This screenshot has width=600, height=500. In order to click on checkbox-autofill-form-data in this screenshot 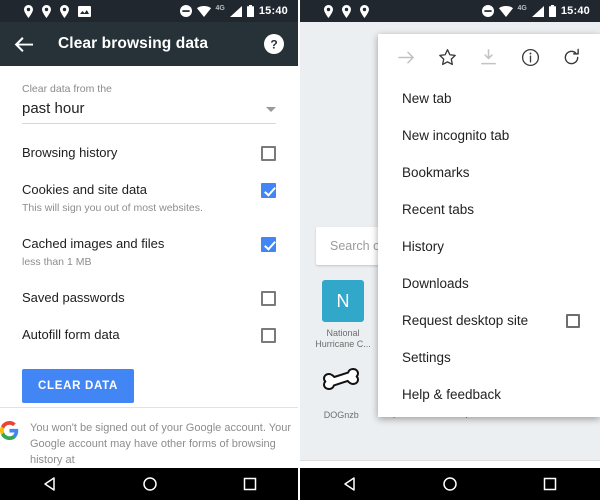, I will do `click(268, 335)`.